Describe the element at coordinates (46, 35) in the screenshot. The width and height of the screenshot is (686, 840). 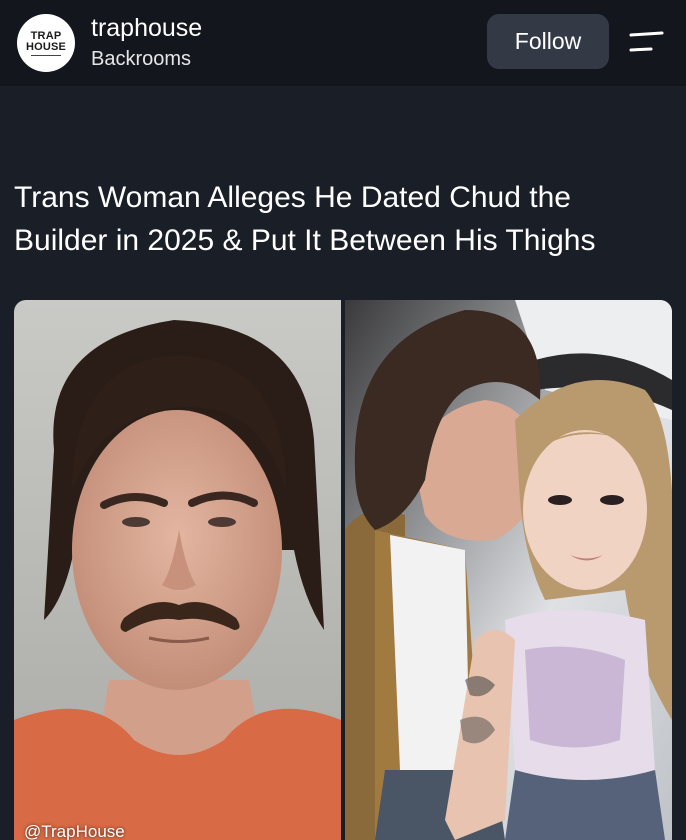
I see `avatar-logo-line1: TRAP` at that location.